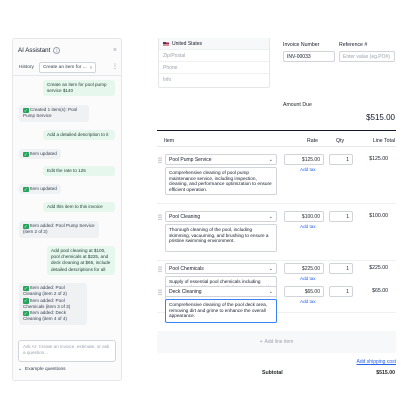 This screenshot has width=418, height=415. What do you see at coordinates (167, 80) in the screenshot?
I see `info-placeholder: Info` at bounding box center [167, 80].